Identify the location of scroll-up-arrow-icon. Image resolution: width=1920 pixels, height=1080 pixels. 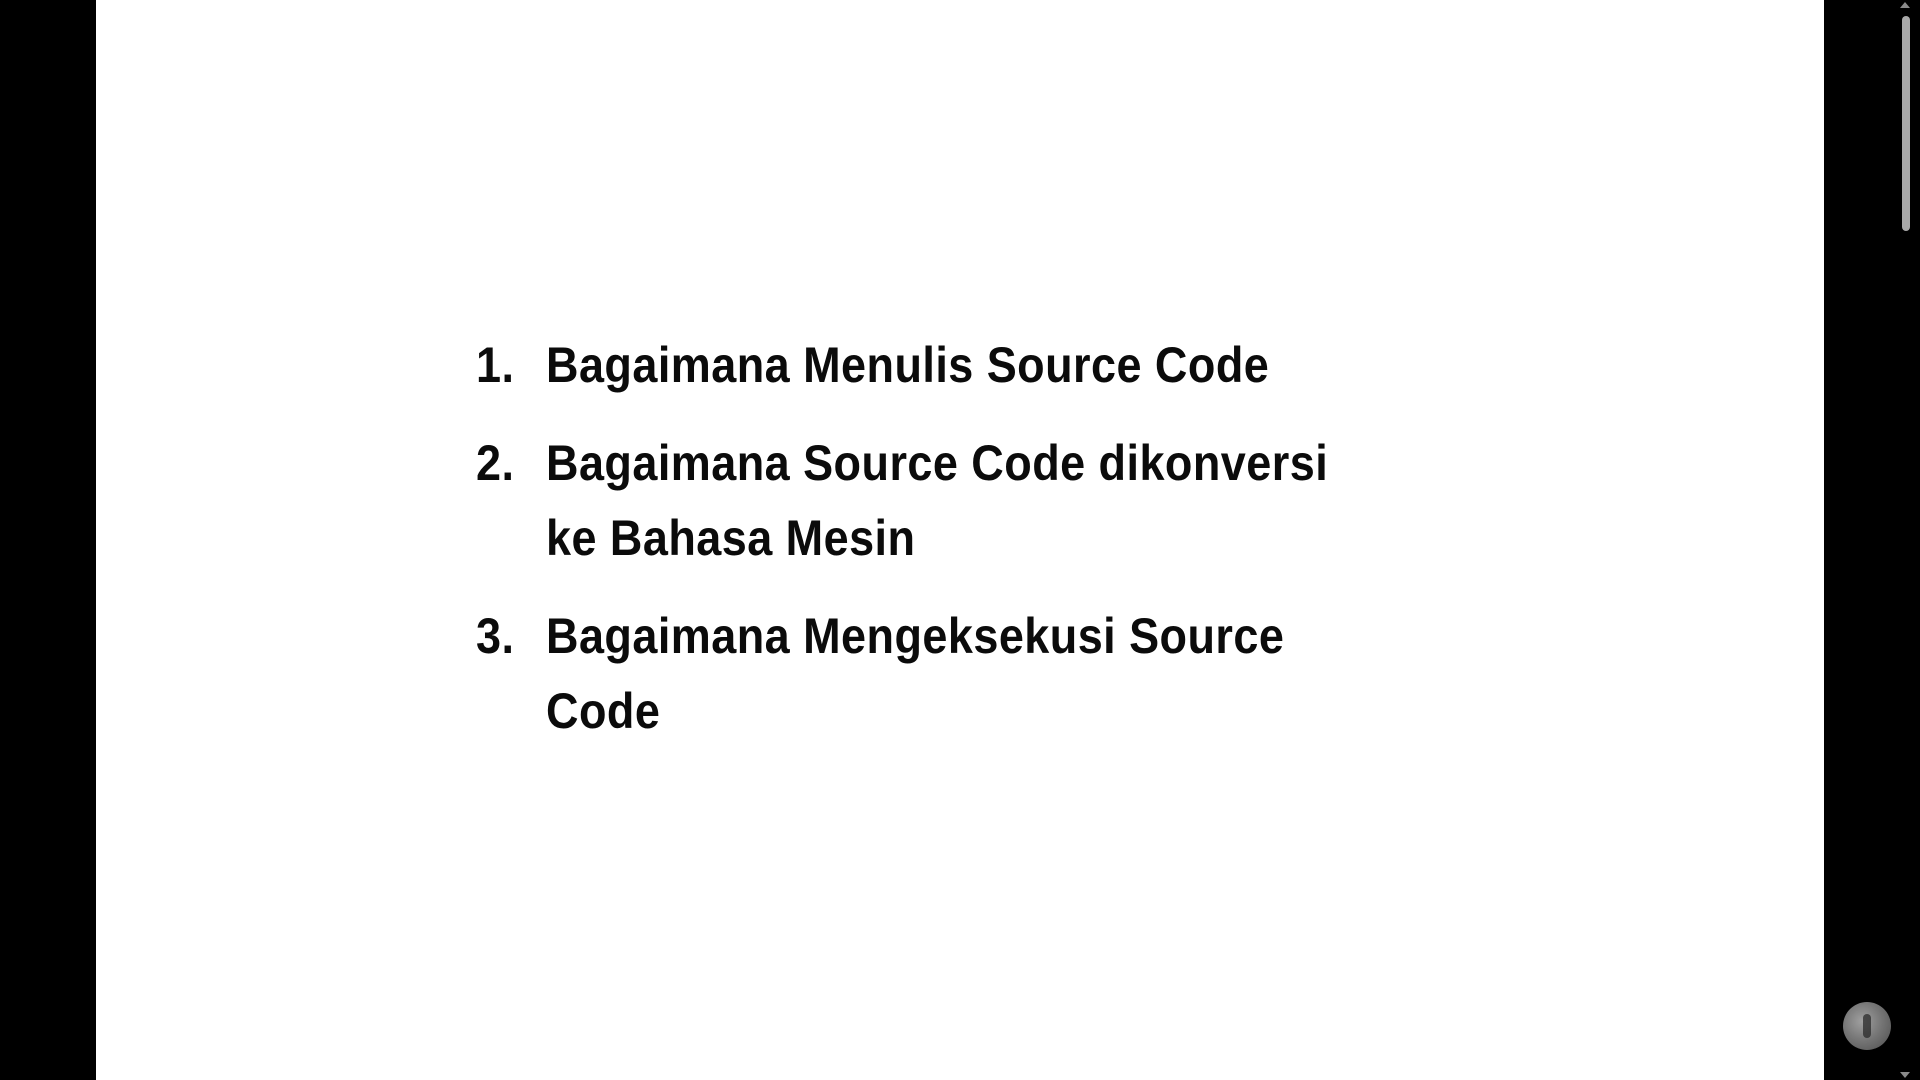
(1905, 5).